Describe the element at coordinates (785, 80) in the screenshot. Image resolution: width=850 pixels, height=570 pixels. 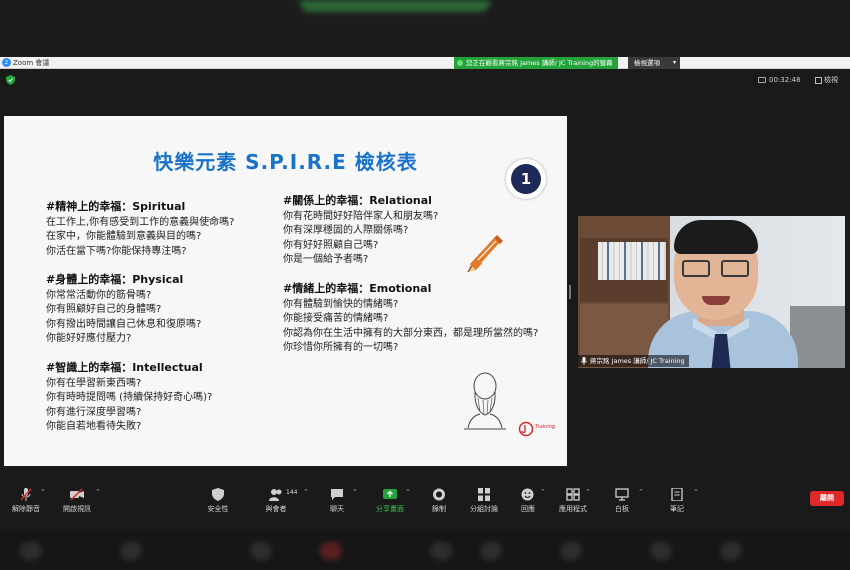
I see `timer-value: 00:32:48` at that location.